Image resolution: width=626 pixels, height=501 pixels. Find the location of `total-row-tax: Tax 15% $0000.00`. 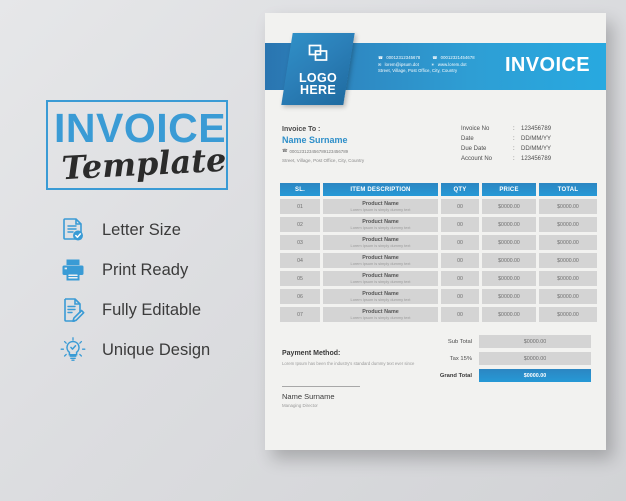

total-row-tax: Tax 15% $0000.00 is located at coordinates (506, 358).